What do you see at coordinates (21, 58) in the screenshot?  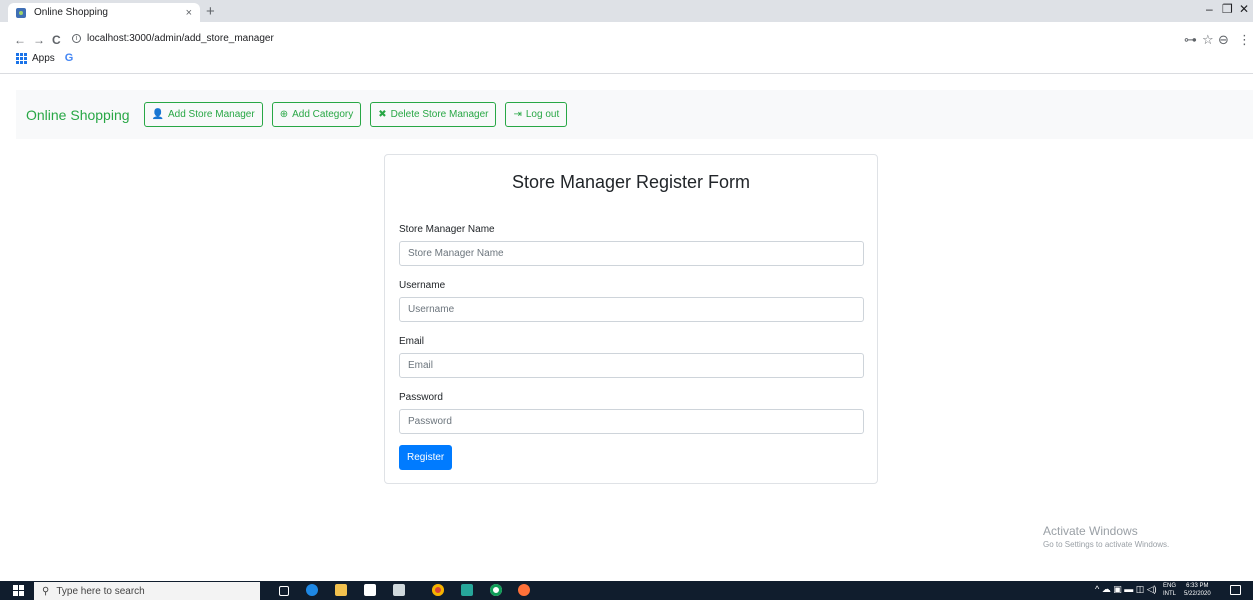 I see `apps-grid-icon` at bounding box center [21, 58].